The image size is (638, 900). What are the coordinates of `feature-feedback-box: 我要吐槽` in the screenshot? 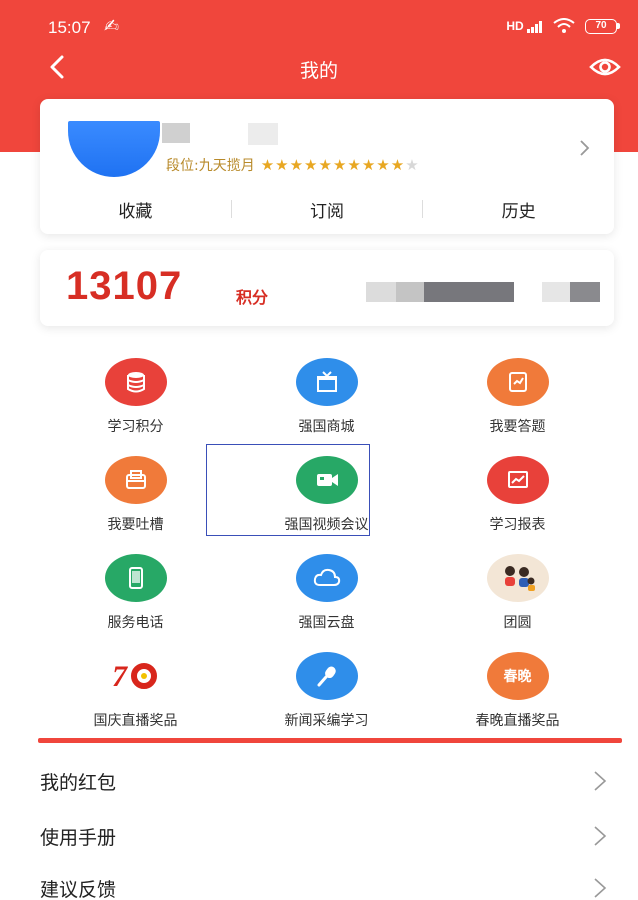 It's located at (135, 497).